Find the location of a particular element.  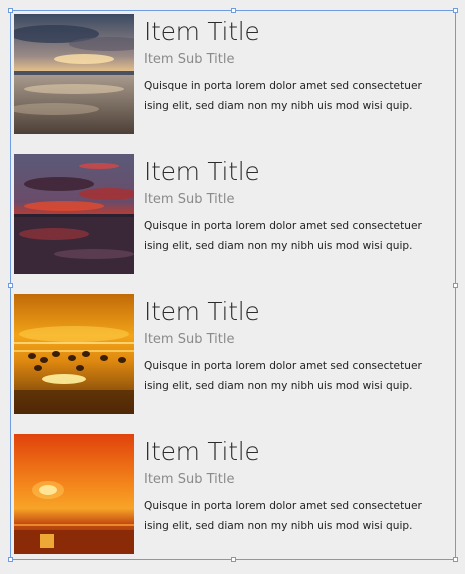

dusk-red-sky-shore-image is located at coordinates (74, 214).